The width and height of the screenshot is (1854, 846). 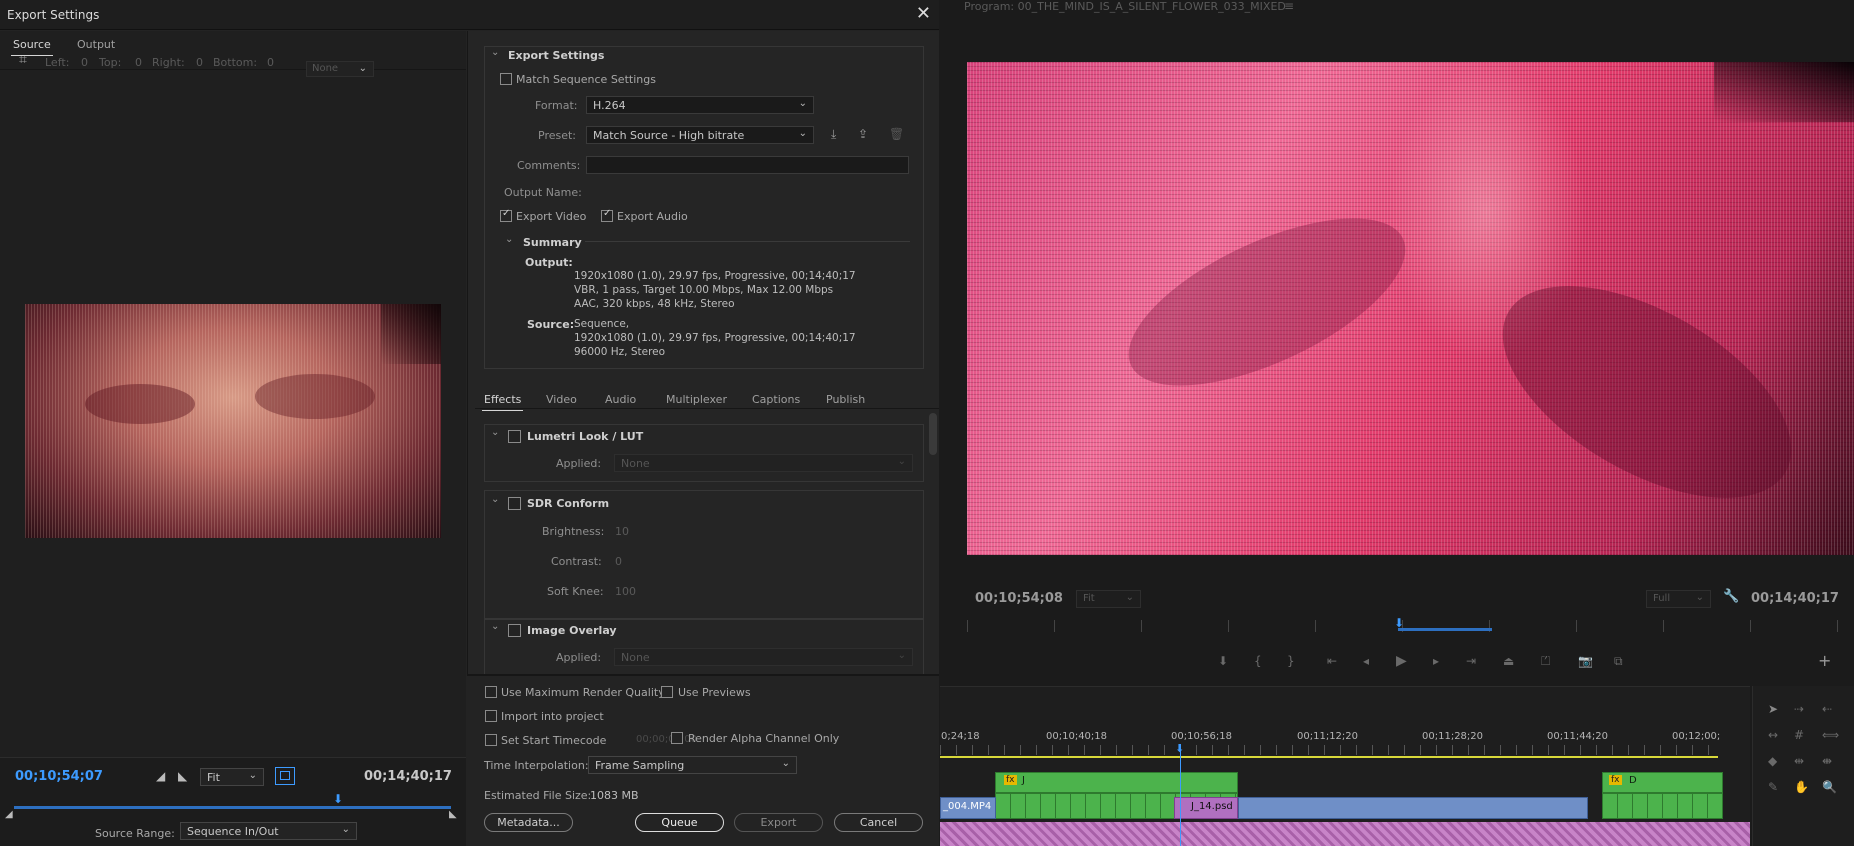 What do you see at coordinates (622, 531) in the screenshot?
I see `brightness-value: 10` at bounding box center [622, 531].